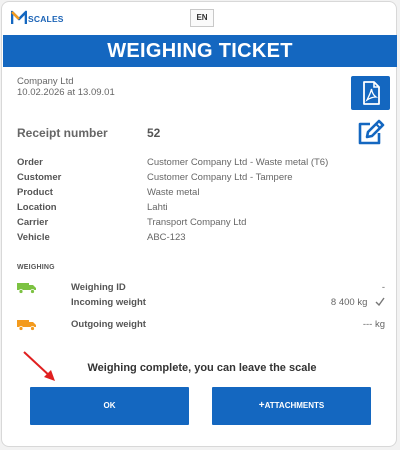  What do you see at coordinates (98, 287) in the screenshot?
I see `weighing-id-label: Weighing ID` at bounding box center [98, 287].